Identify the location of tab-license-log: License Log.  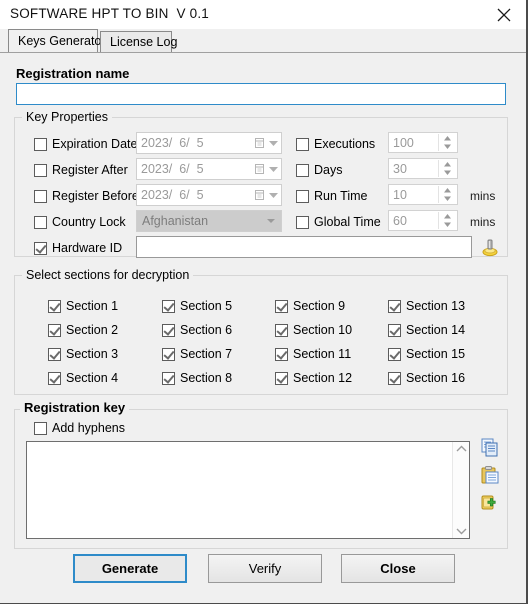
(138, 42).